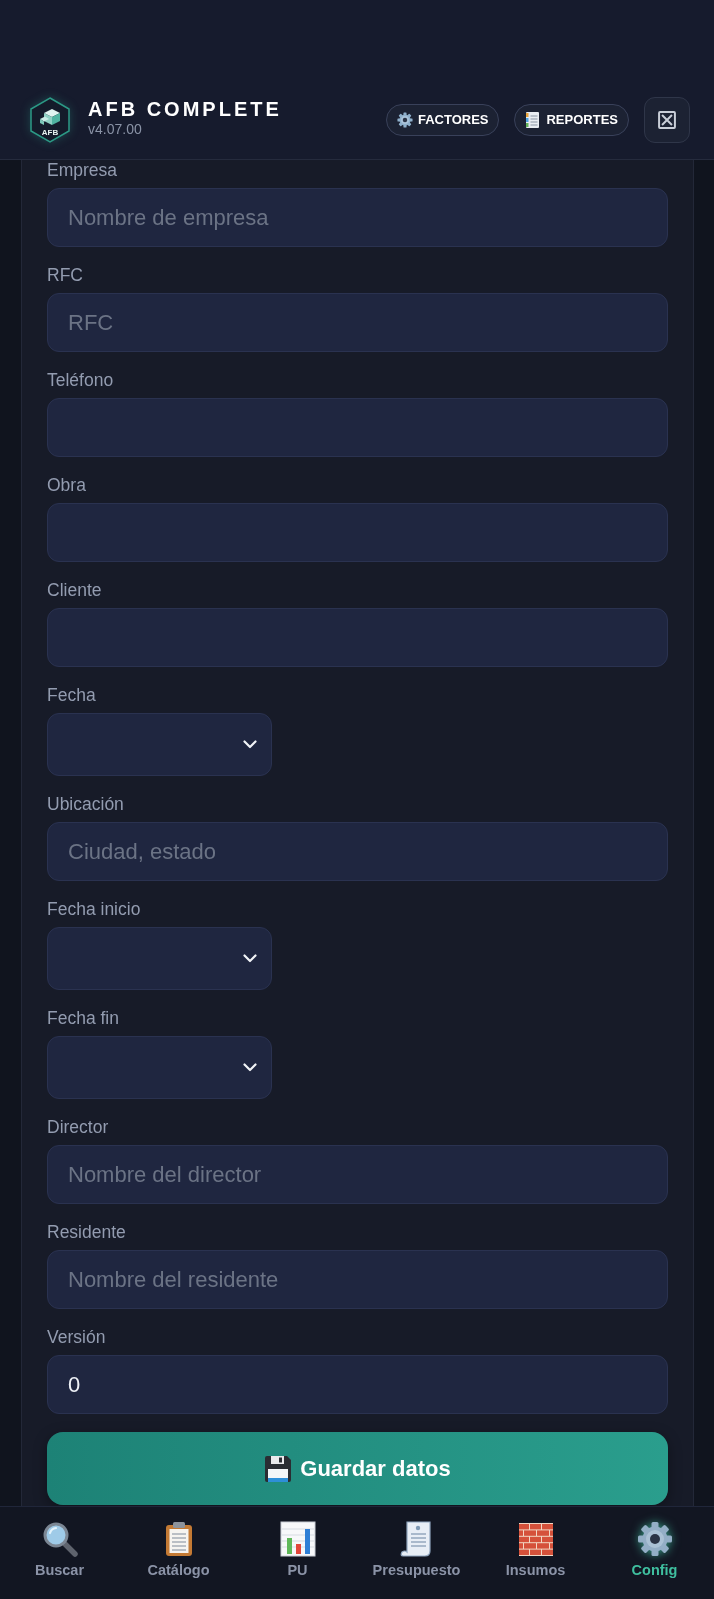 This screenshot has height=1599, width=714. I want to click on close-icon, so click(667, 119).